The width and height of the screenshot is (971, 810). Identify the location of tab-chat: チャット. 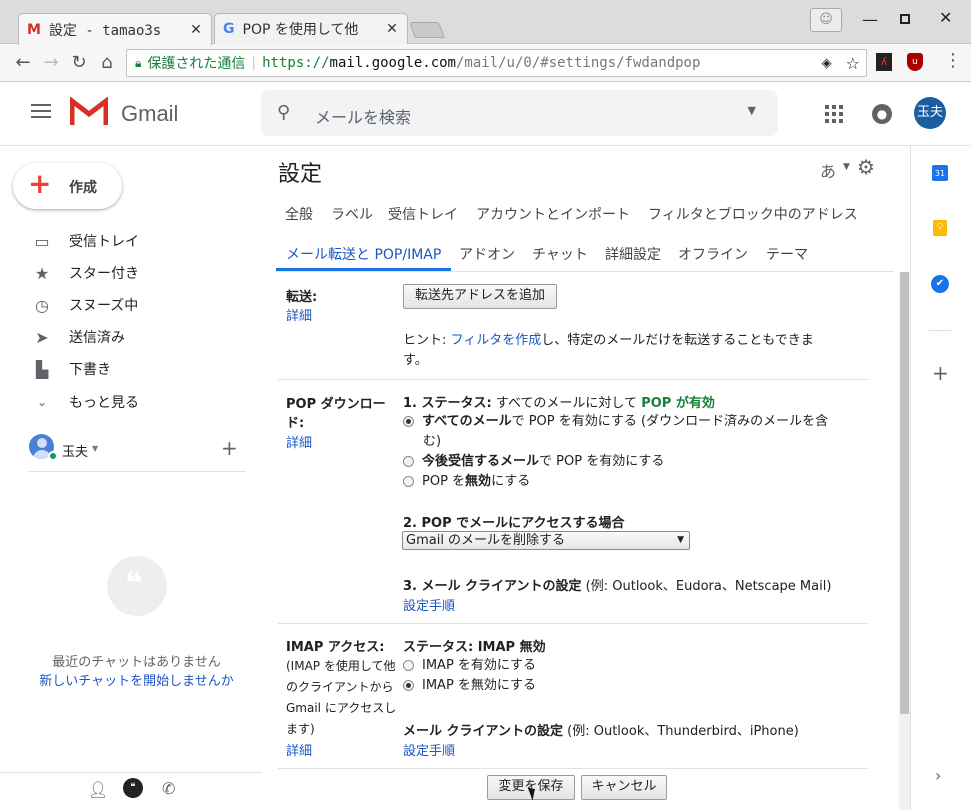
(560, 254).